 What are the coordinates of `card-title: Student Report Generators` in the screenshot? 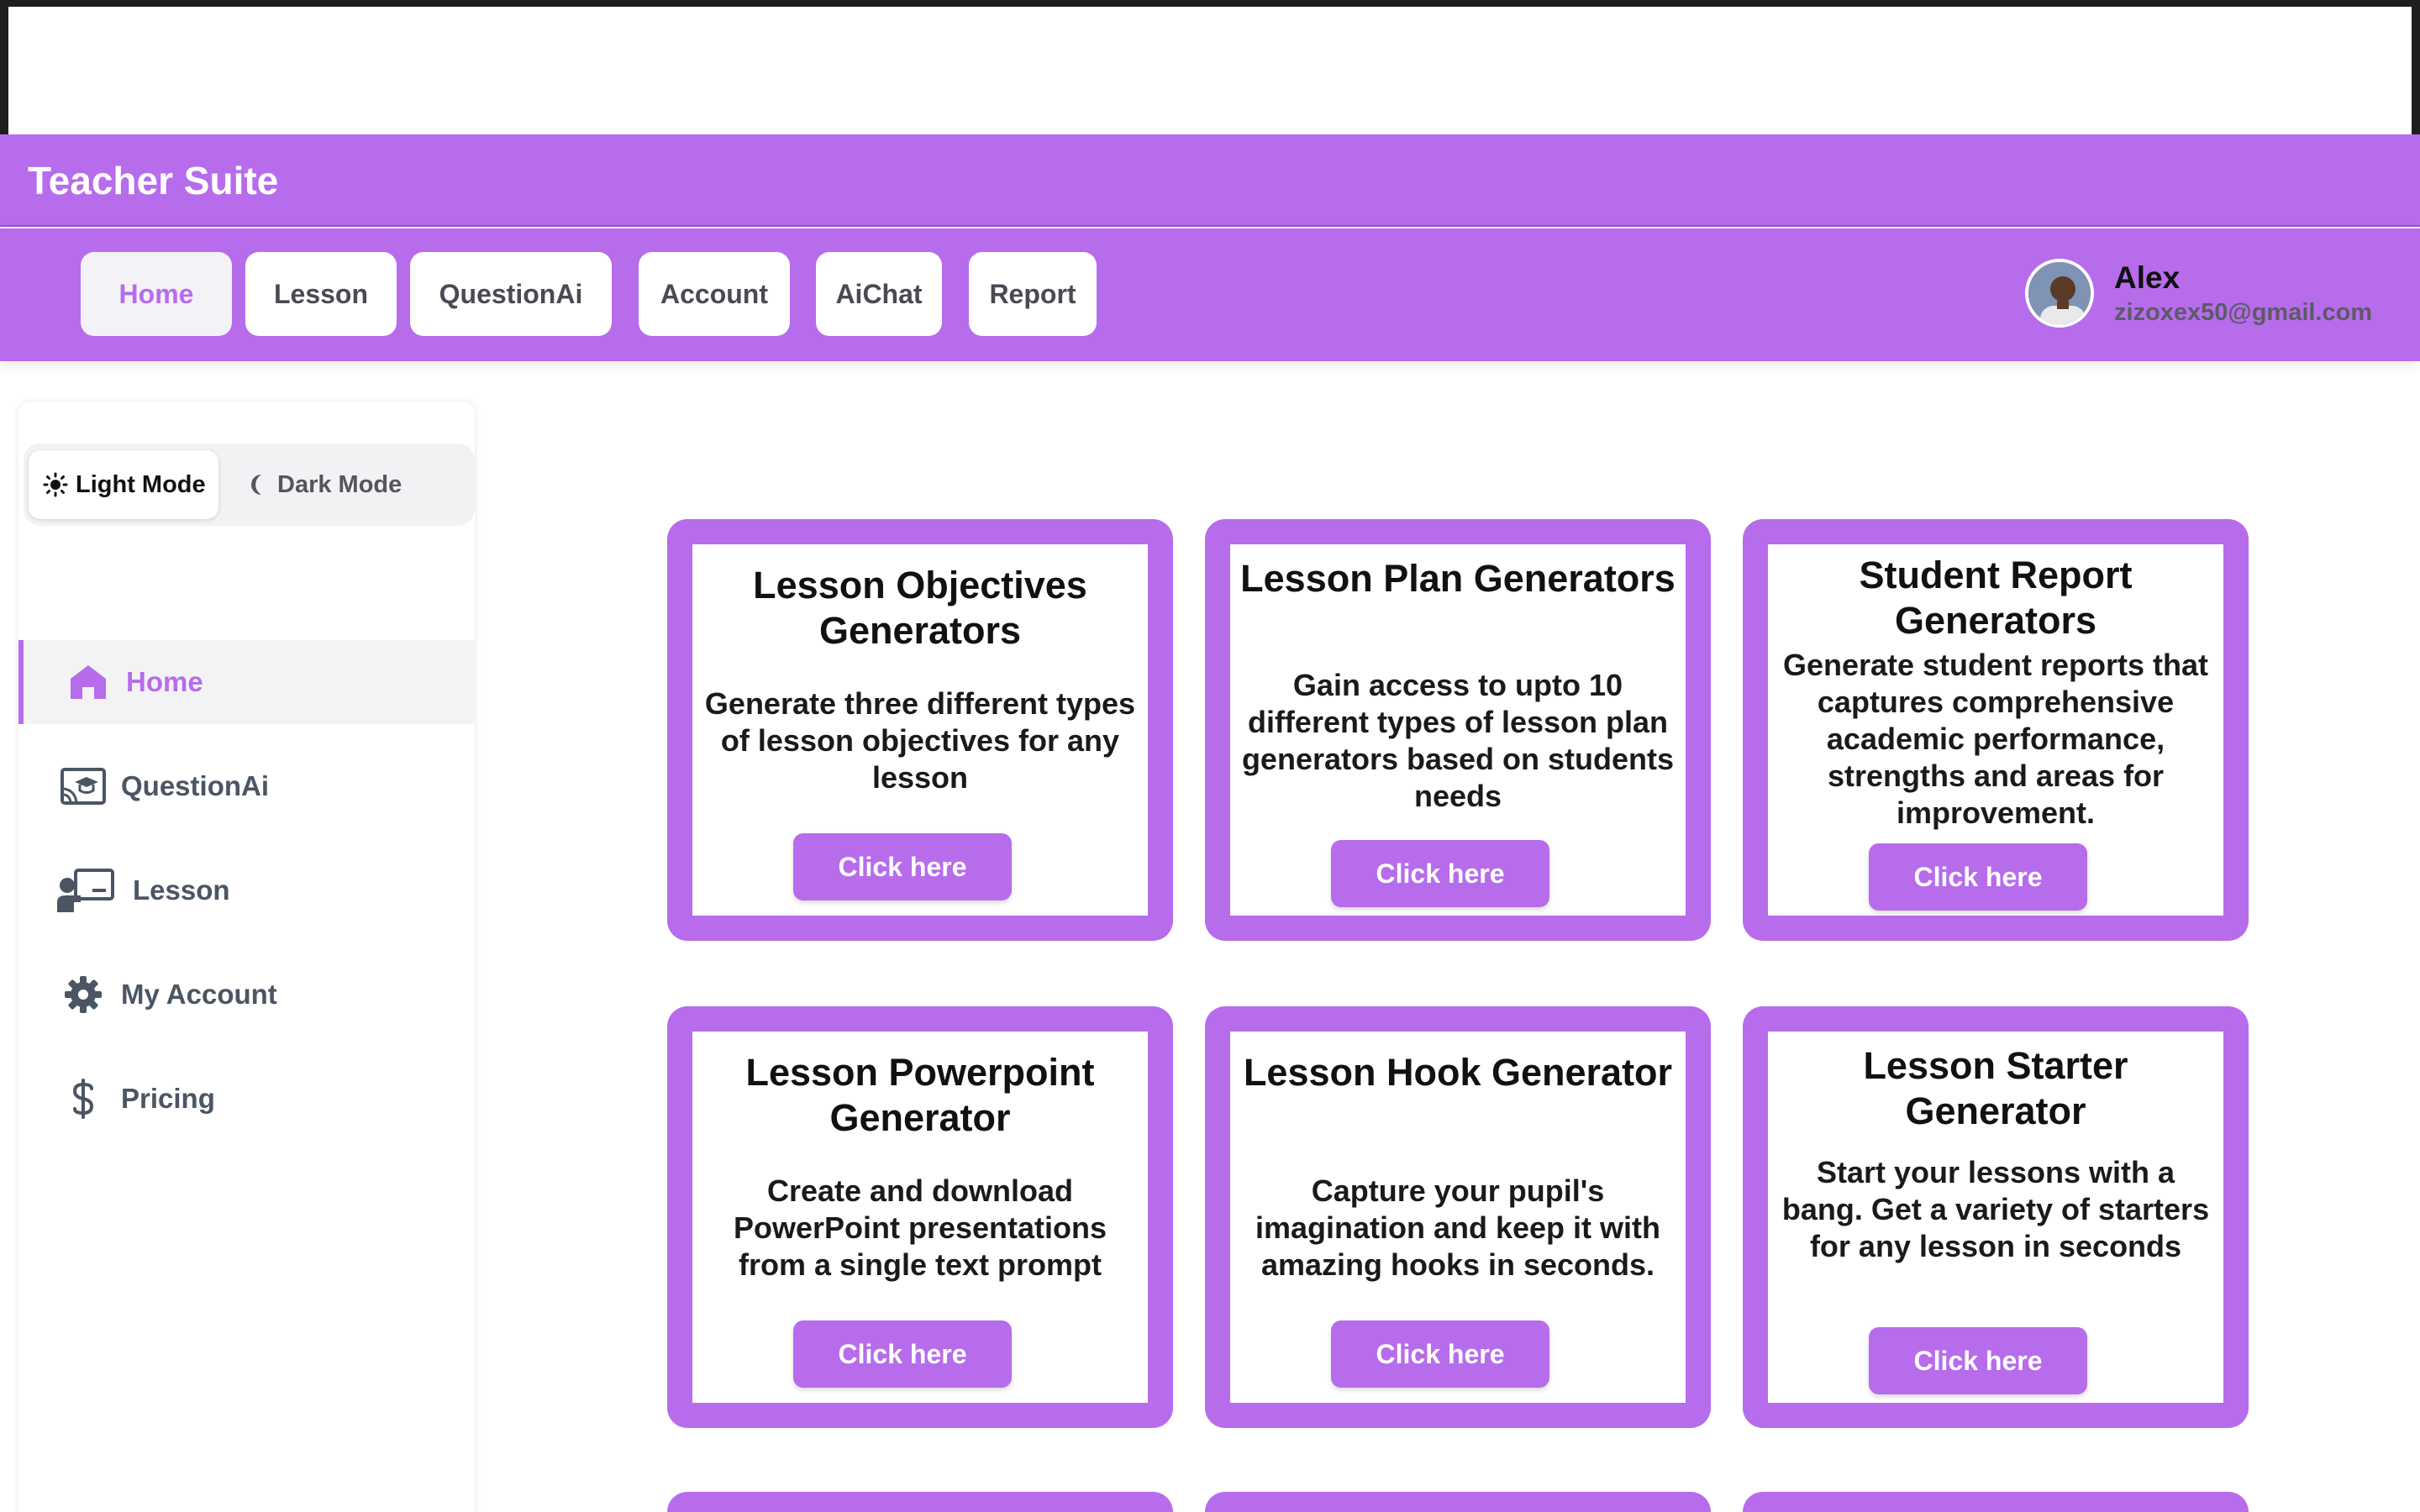 It's located at (1996, 598).